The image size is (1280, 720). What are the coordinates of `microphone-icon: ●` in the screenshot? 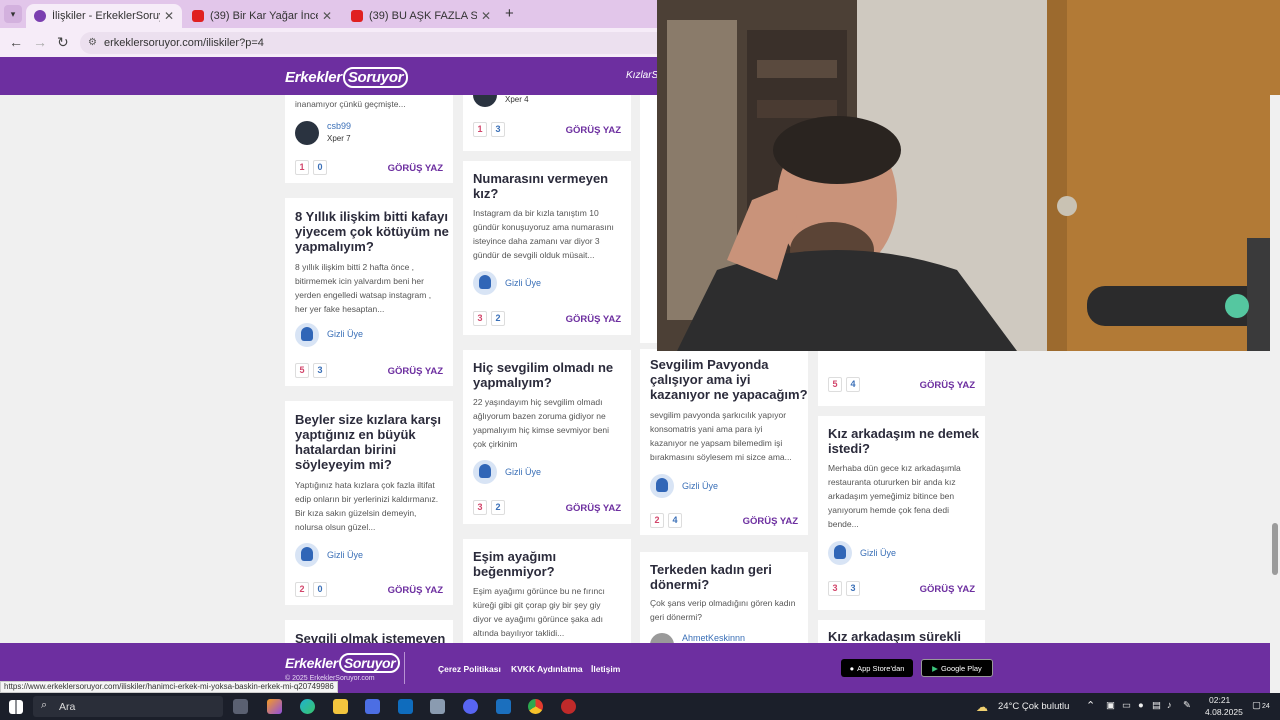 It's located at (1141, 705).